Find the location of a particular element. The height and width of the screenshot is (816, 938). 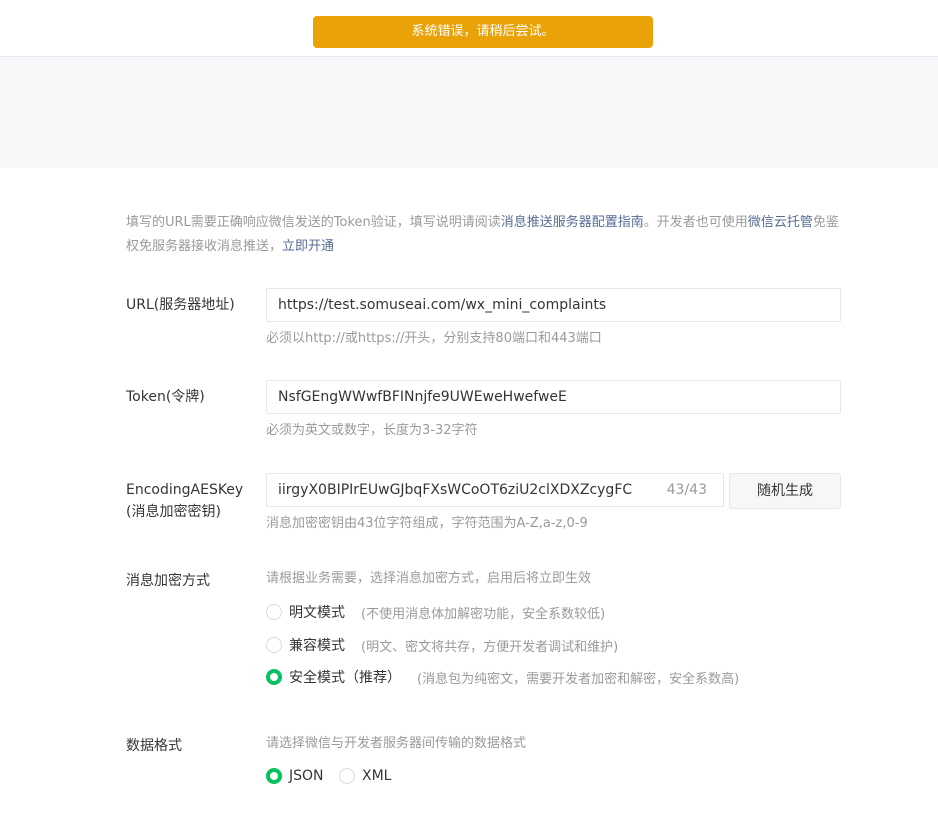

data-format-label: 数据格式 is located at coordinates (154, 746).